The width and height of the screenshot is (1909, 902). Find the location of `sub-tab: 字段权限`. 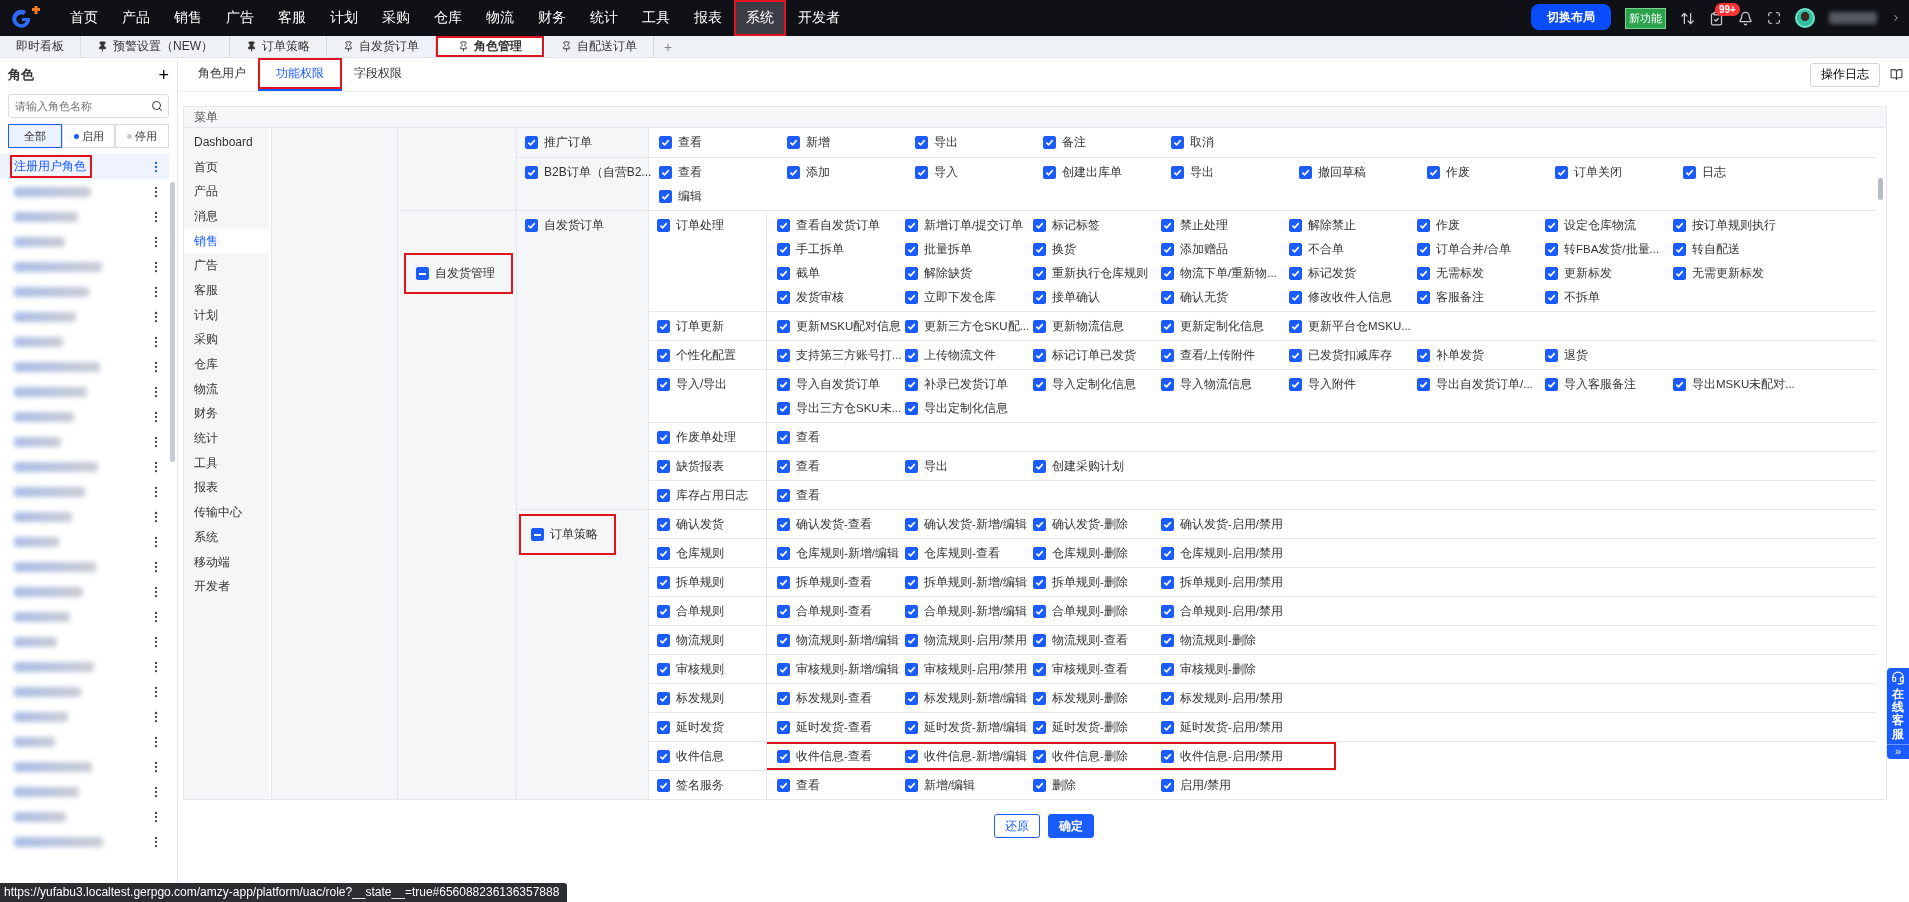

sub-tab: 字段权限 is located at coordinates (378, 74).